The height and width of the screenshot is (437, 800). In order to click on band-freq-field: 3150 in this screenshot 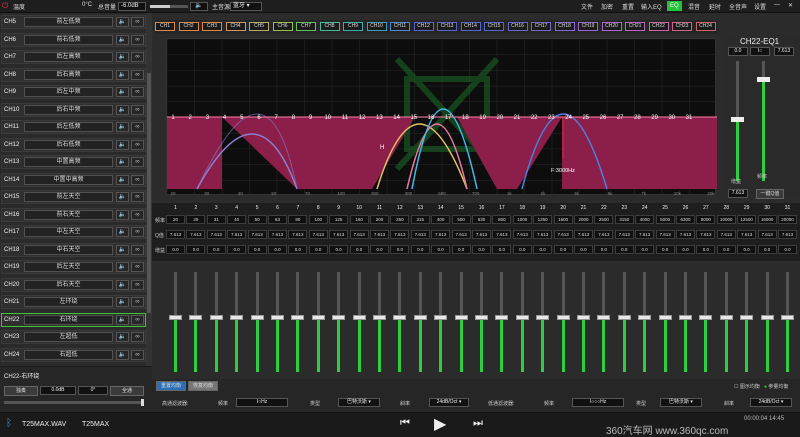, I will do `click(624, 219)`.